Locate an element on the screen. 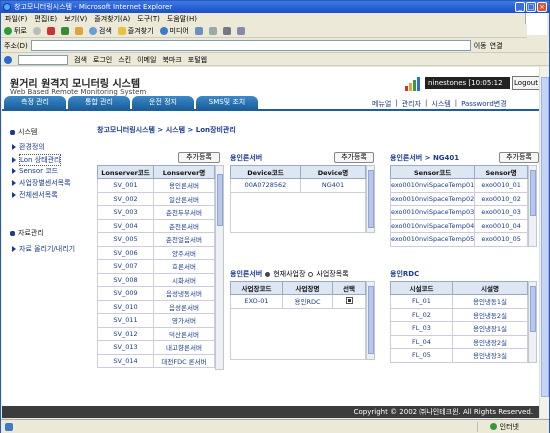  nav-admin: 관리자 is located at coordinates (411, 104).